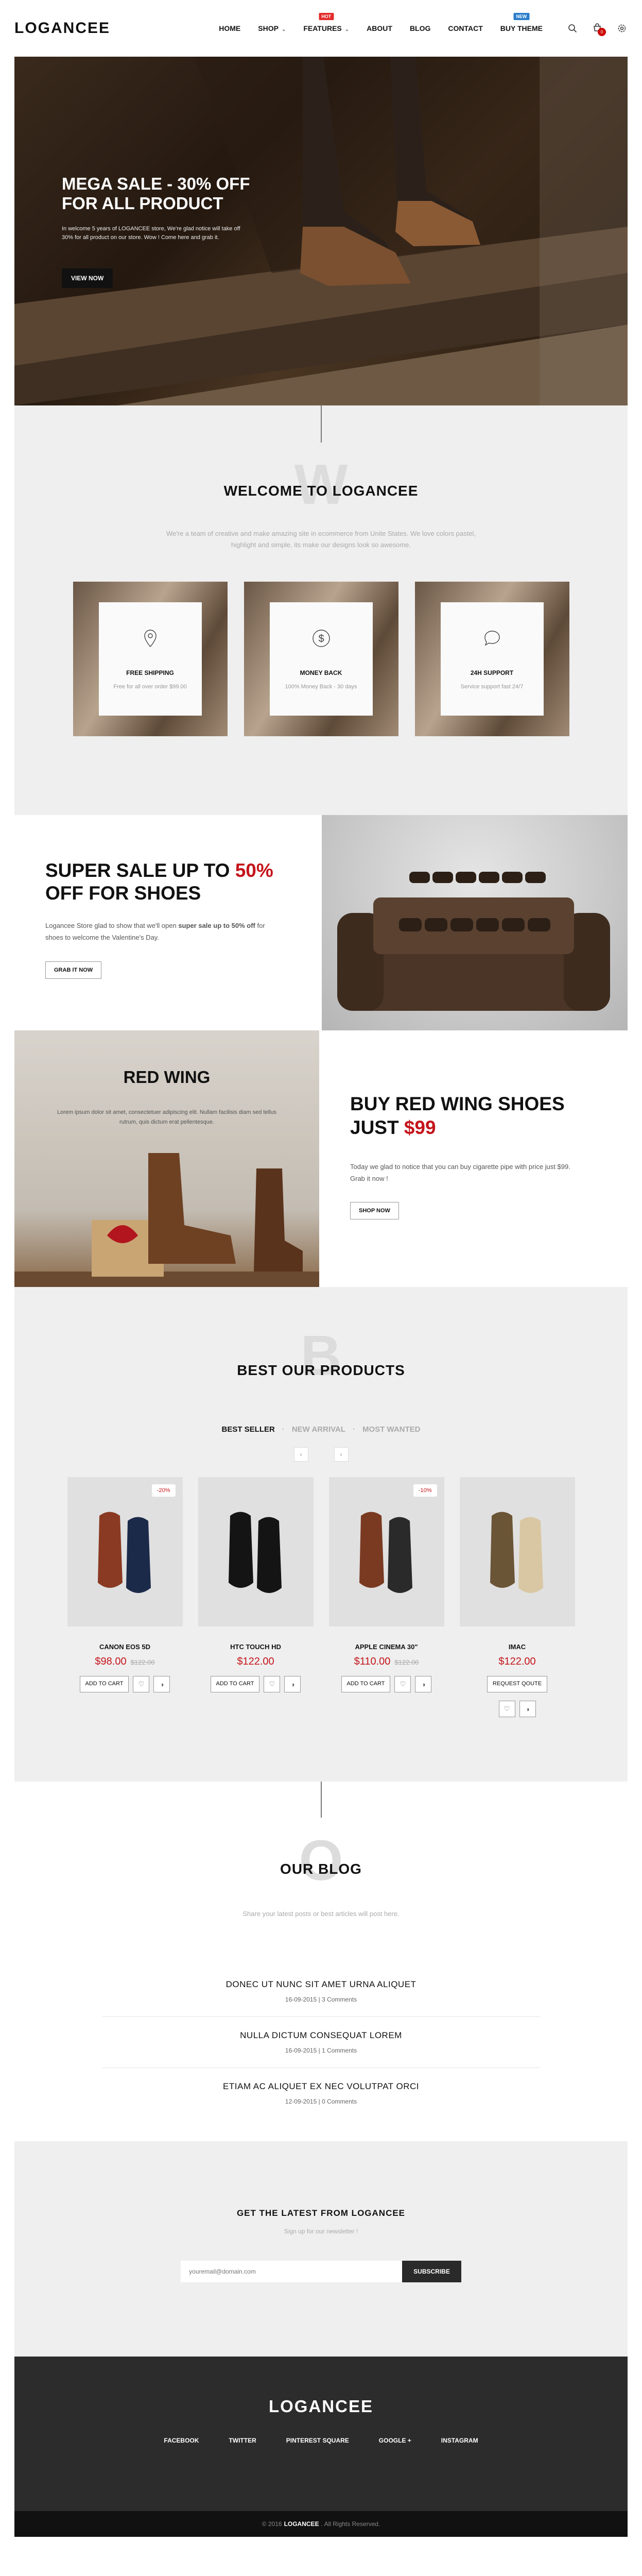  I want to click on nav-item-about: ABOUT, so click(379, 28).